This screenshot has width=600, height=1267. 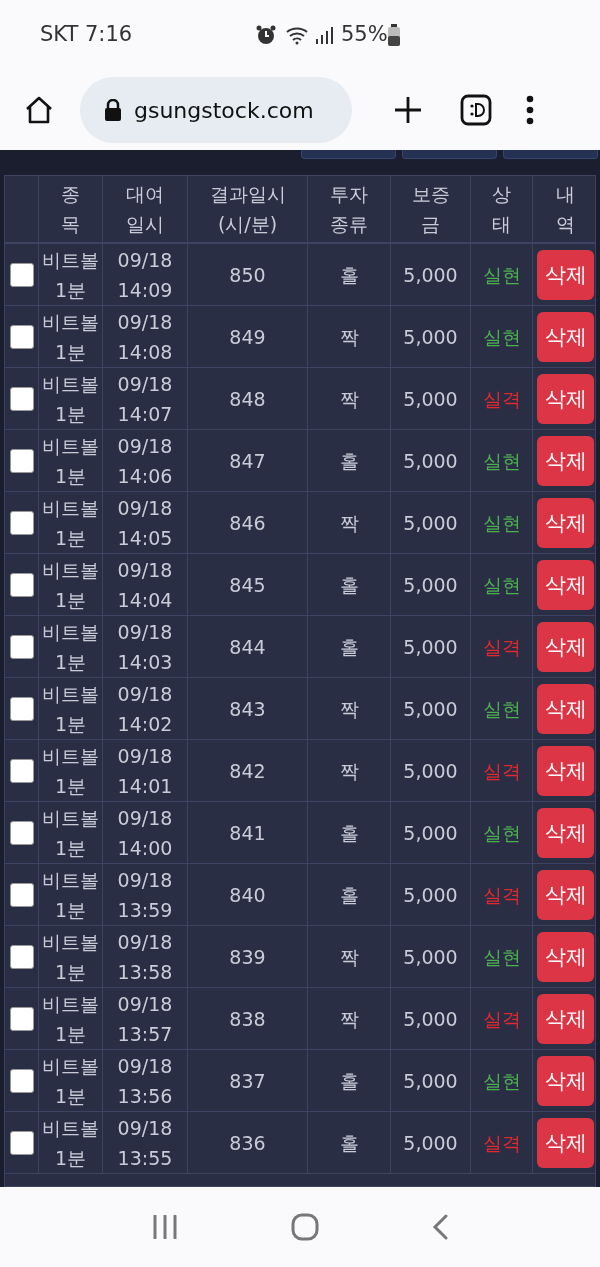 I want to click on result-round: 843, so click(x=247, y=709).